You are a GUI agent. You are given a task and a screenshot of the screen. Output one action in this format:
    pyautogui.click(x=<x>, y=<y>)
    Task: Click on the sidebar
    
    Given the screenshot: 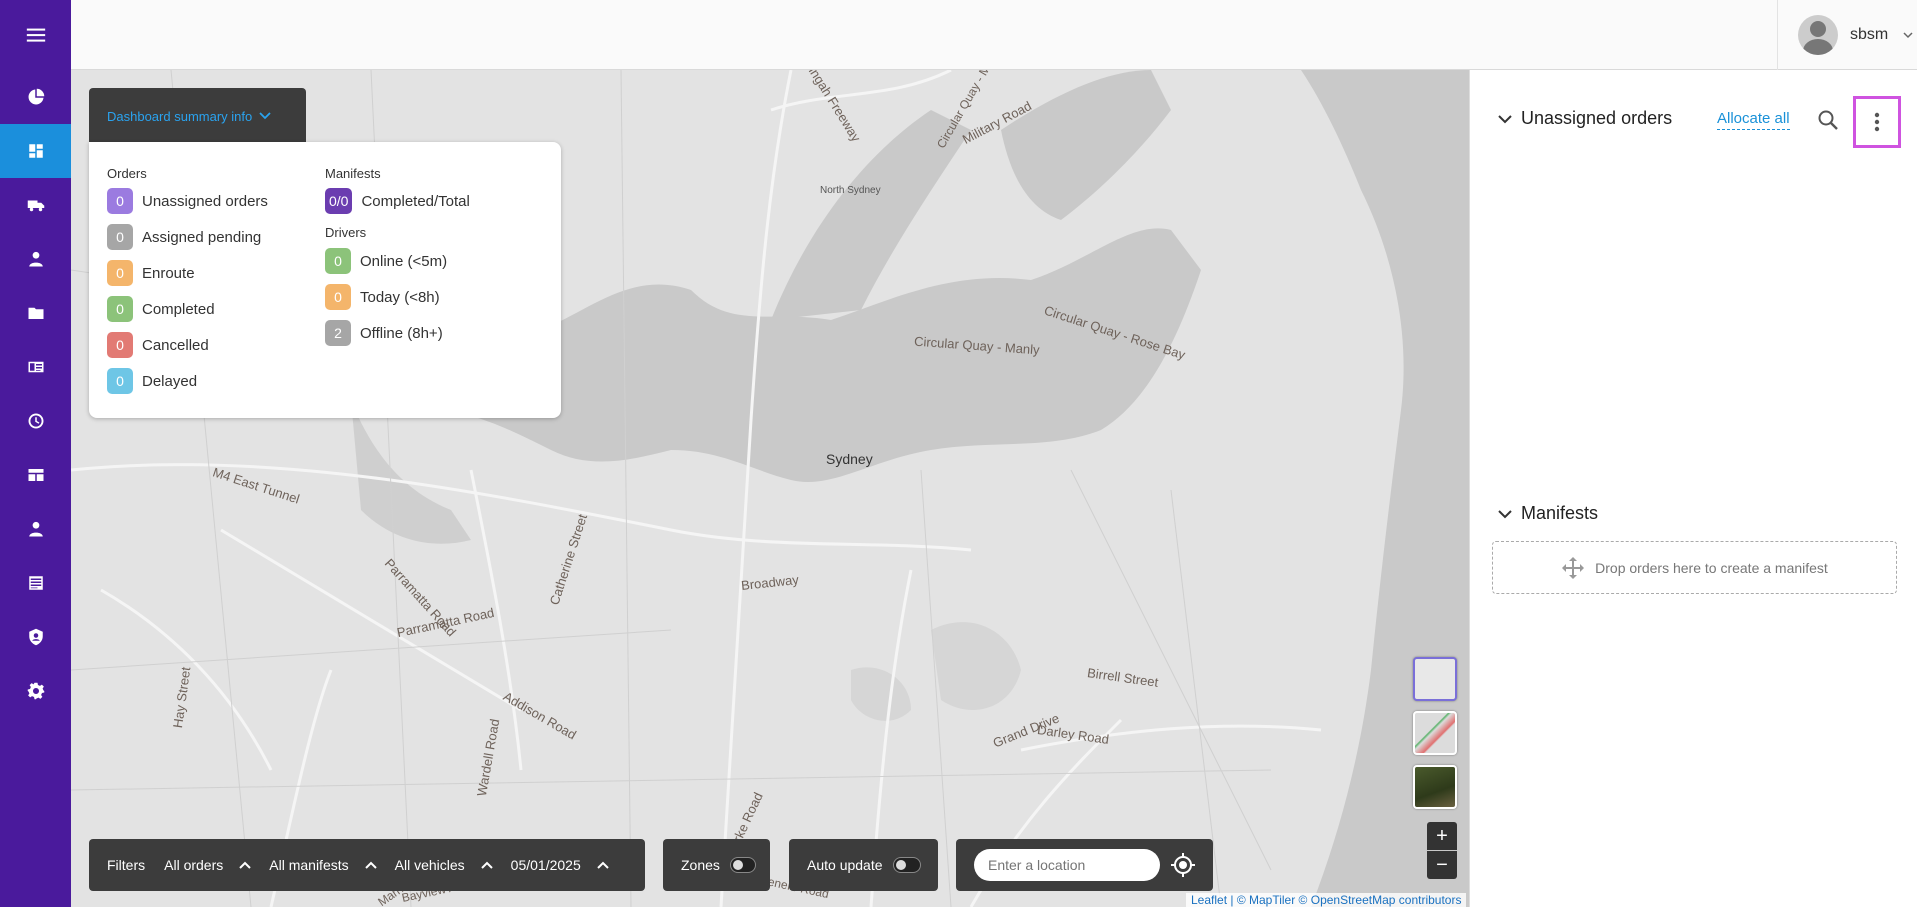 What is the action you would take?
    pyautogui.click(x=35, y=453)
    